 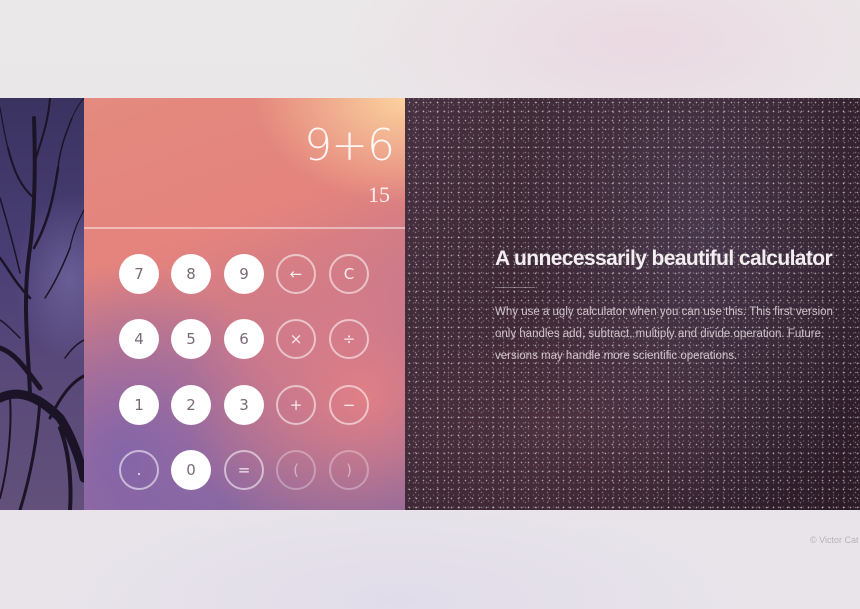 I want to click on equals-button: =, so click(x=244, y=470).